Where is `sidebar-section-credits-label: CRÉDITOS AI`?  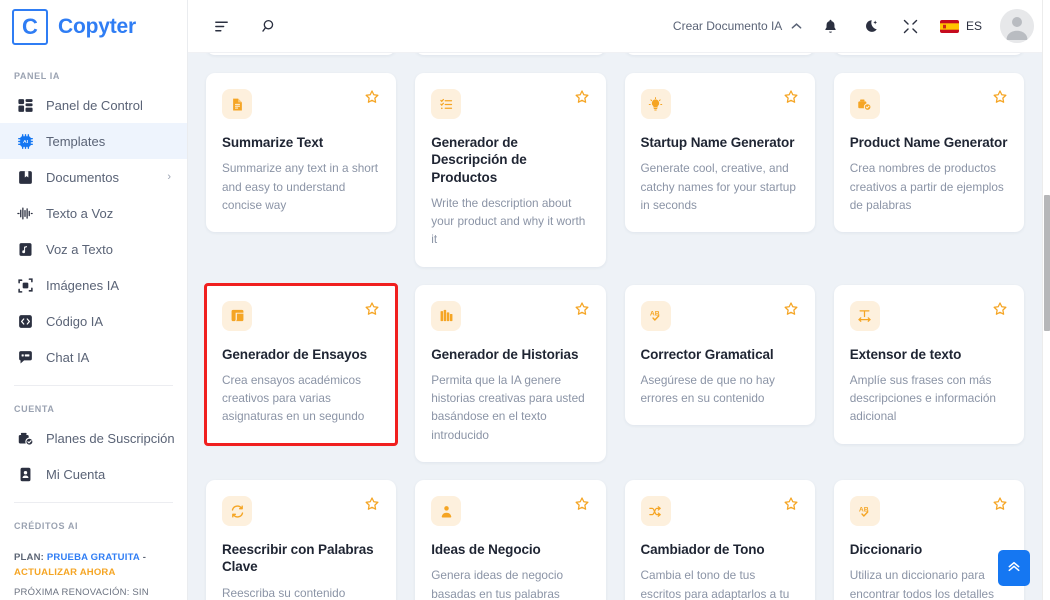
sidebar-section-credits-label: CRÉDITOS AI is located at coordinates (46, 526).